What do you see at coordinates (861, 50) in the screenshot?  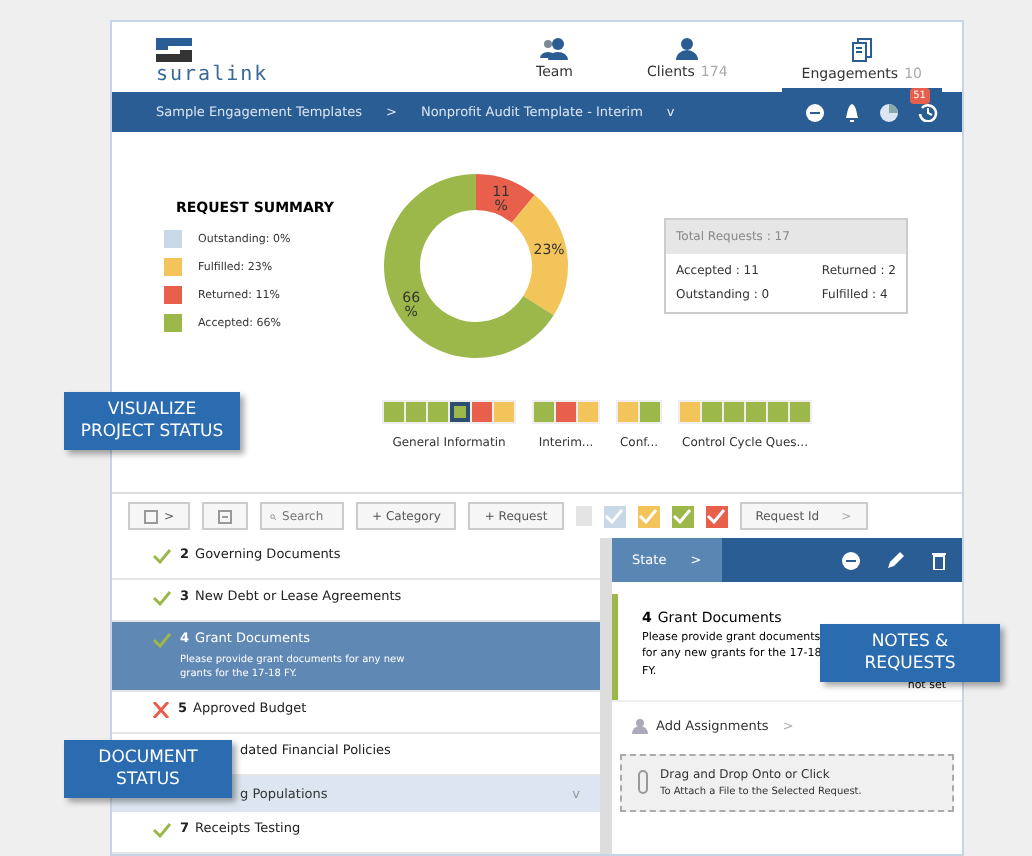 I see `documents-icon` at bounding box center [861, 50].